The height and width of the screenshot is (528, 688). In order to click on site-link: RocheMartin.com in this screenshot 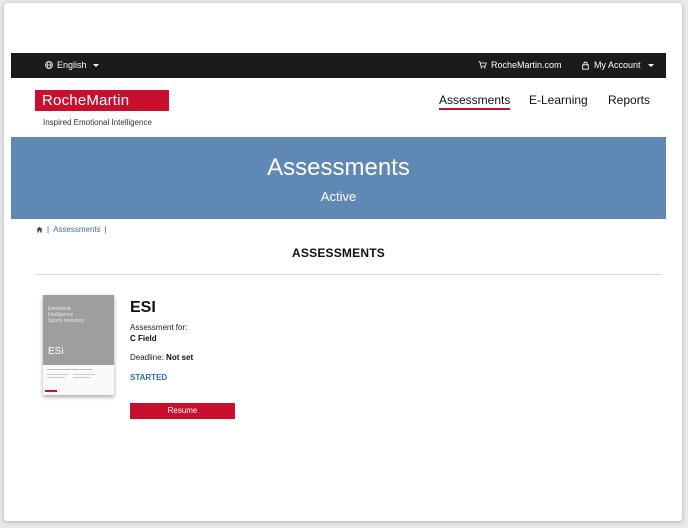, I will do `click(520, 65)`.